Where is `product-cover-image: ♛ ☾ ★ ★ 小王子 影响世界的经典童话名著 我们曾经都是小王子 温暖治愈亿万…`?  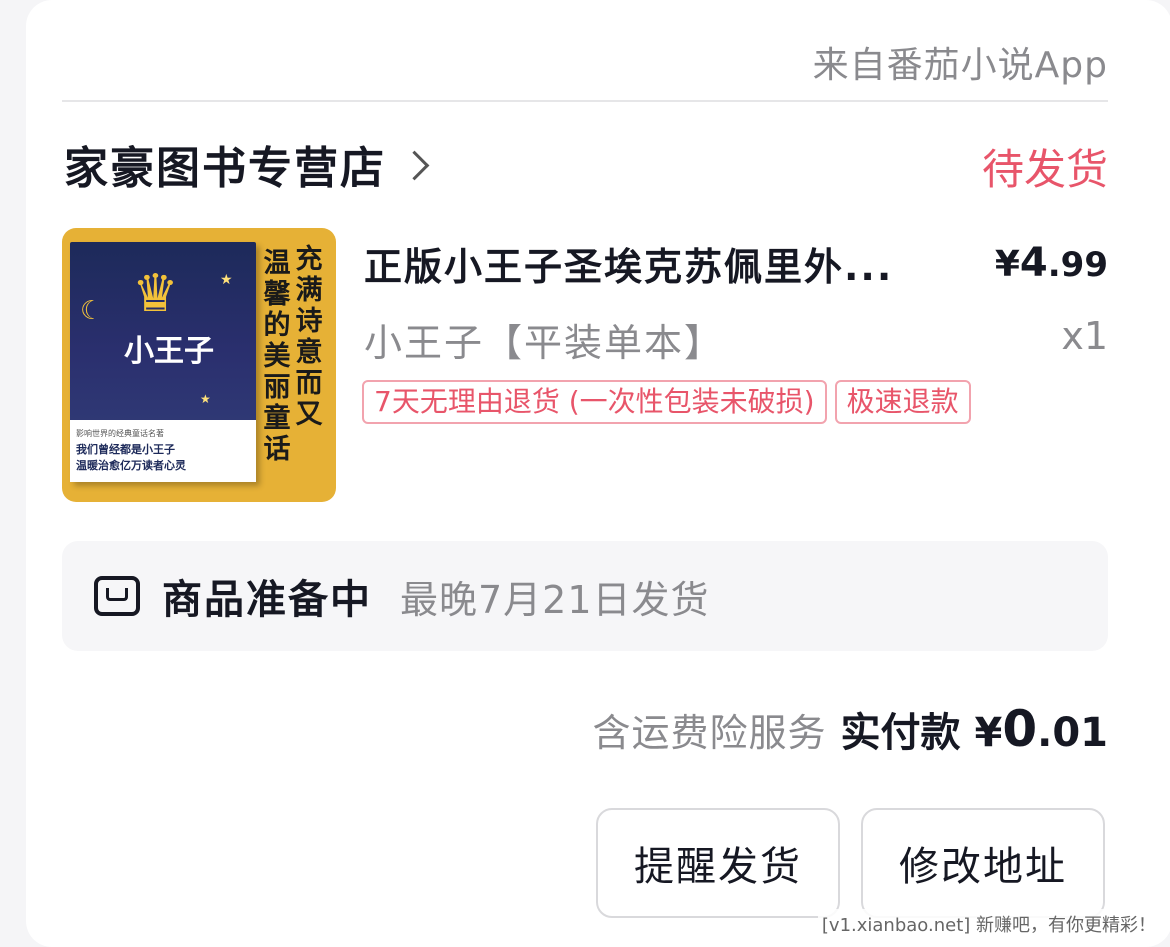
product-cover-image: ♛ ☾ ★ ★ 小王子 影响世界的经典童话名著 我们曾经都是小王子 温暖治愈亿万… is located at coordinates (199, 365).